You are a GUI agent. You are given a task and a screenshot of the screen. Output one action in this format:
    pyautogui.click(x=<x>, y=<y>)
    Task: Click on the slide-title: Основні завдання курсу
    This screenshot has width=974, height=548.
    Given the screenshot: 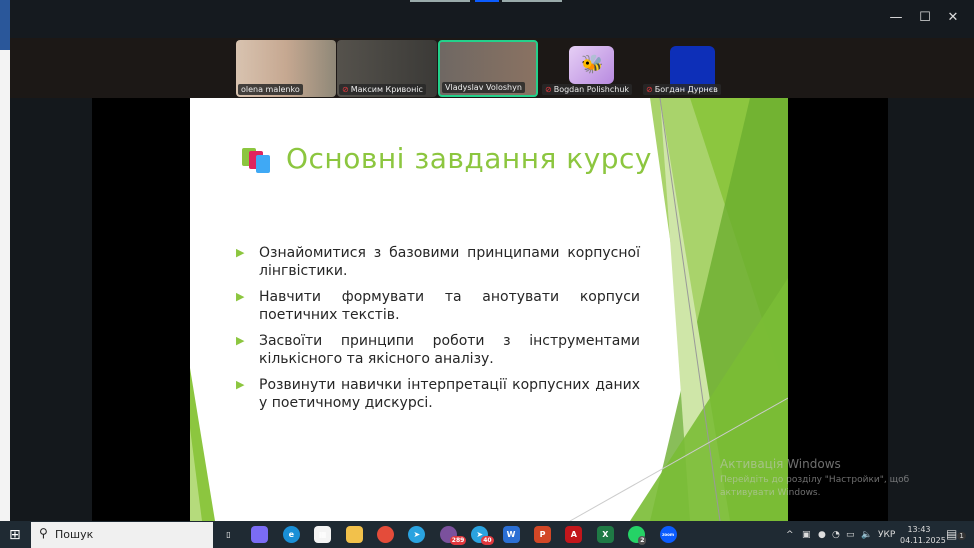 What is the action you would take?
    pyautogui.click(x=469, y=158)
    